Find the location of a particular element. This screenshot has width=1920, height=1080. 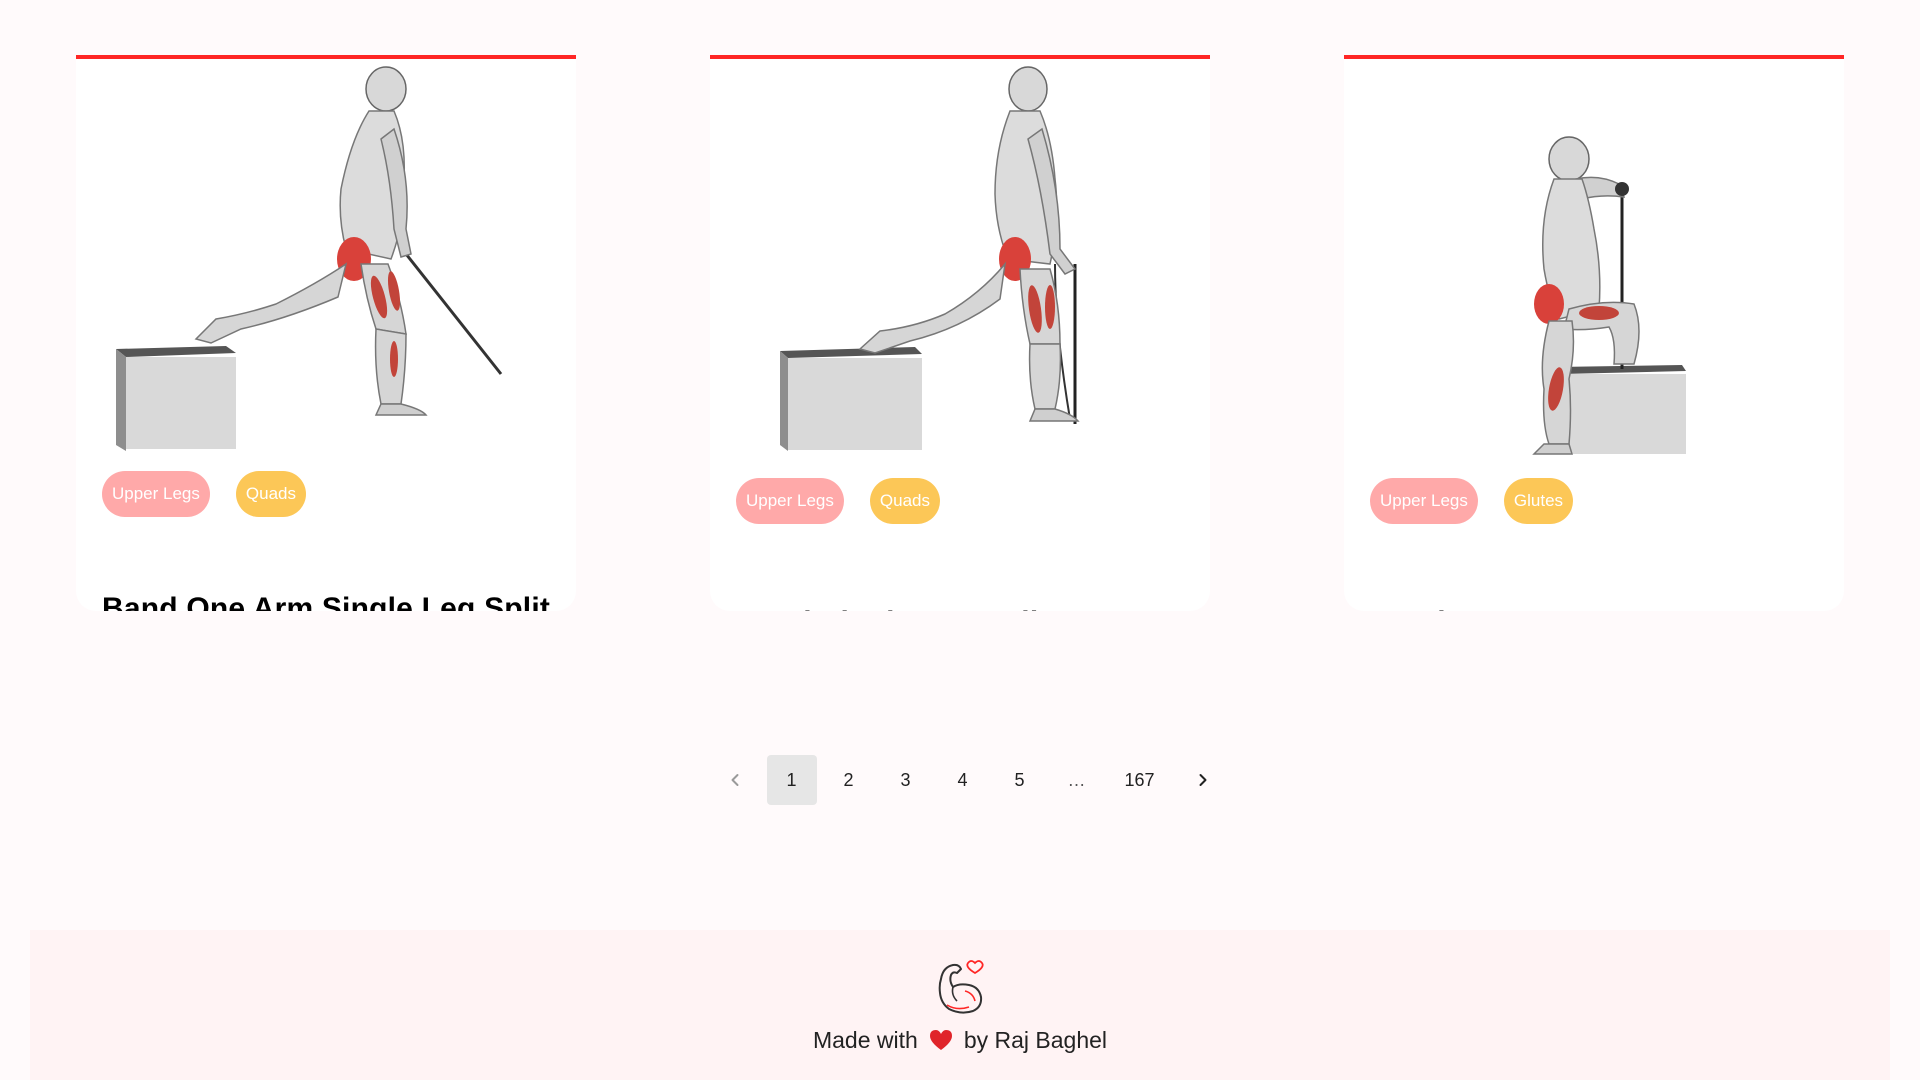

tag-group: Upper Legs Glutes is located at coordinates (1472, 501).